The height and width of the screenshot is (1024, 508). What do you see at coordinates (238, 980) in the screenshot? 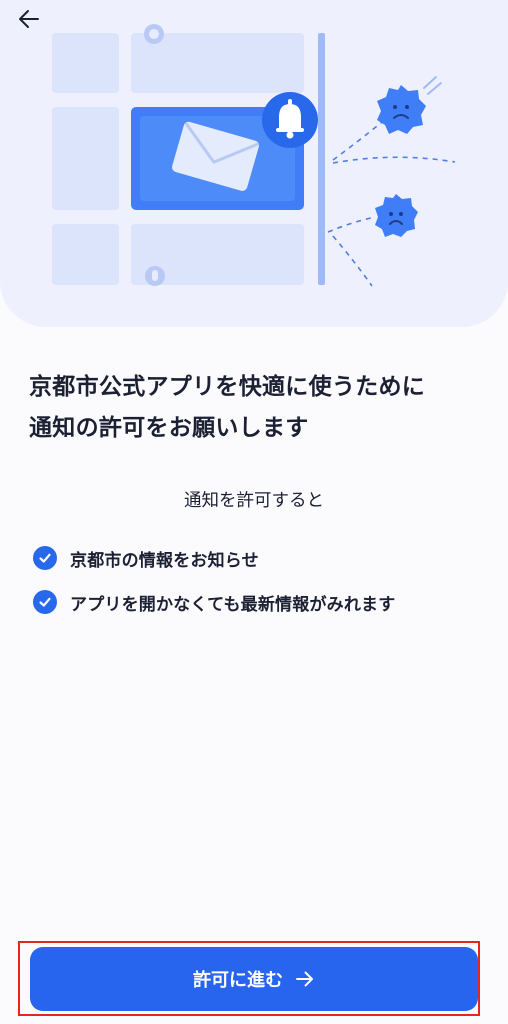
I see `cta-label: 許可に進む` at bounding box center [238, 980].